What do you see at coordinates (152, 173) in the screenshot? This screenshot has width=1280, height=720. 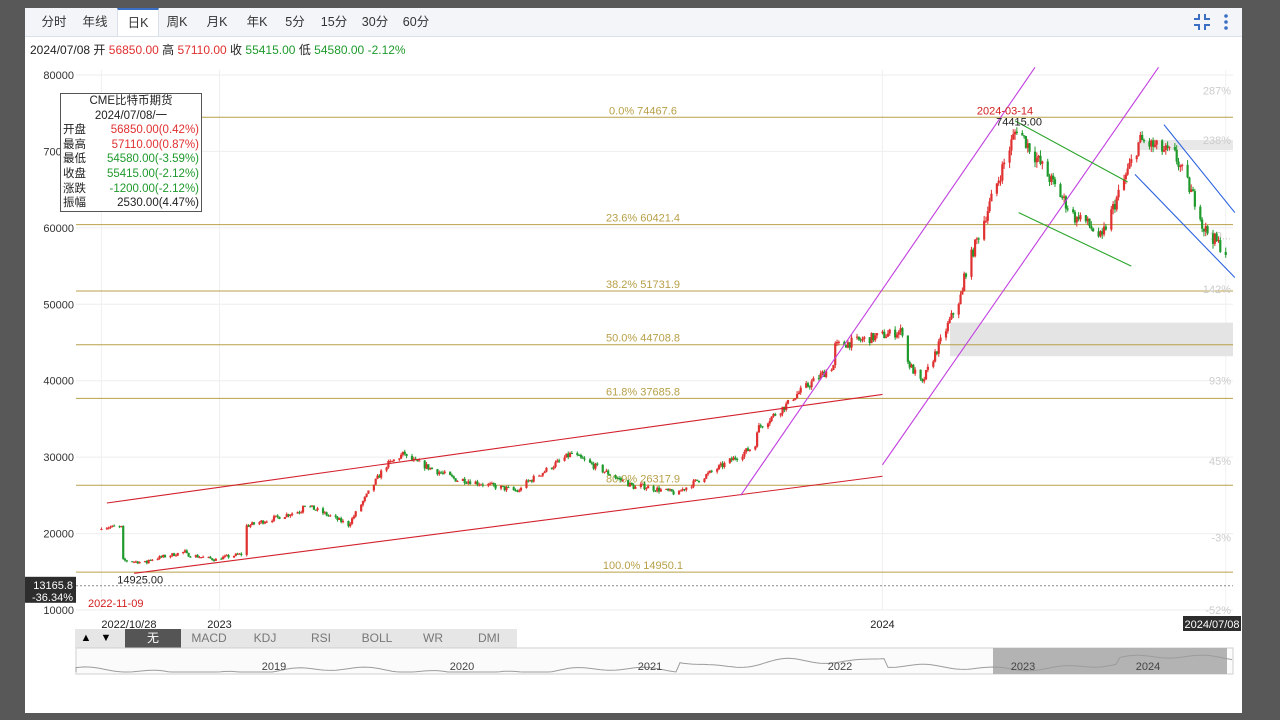 I see `tooltip-row-value: 55415.00(-2.12%)` at bounding box center [152, 173].